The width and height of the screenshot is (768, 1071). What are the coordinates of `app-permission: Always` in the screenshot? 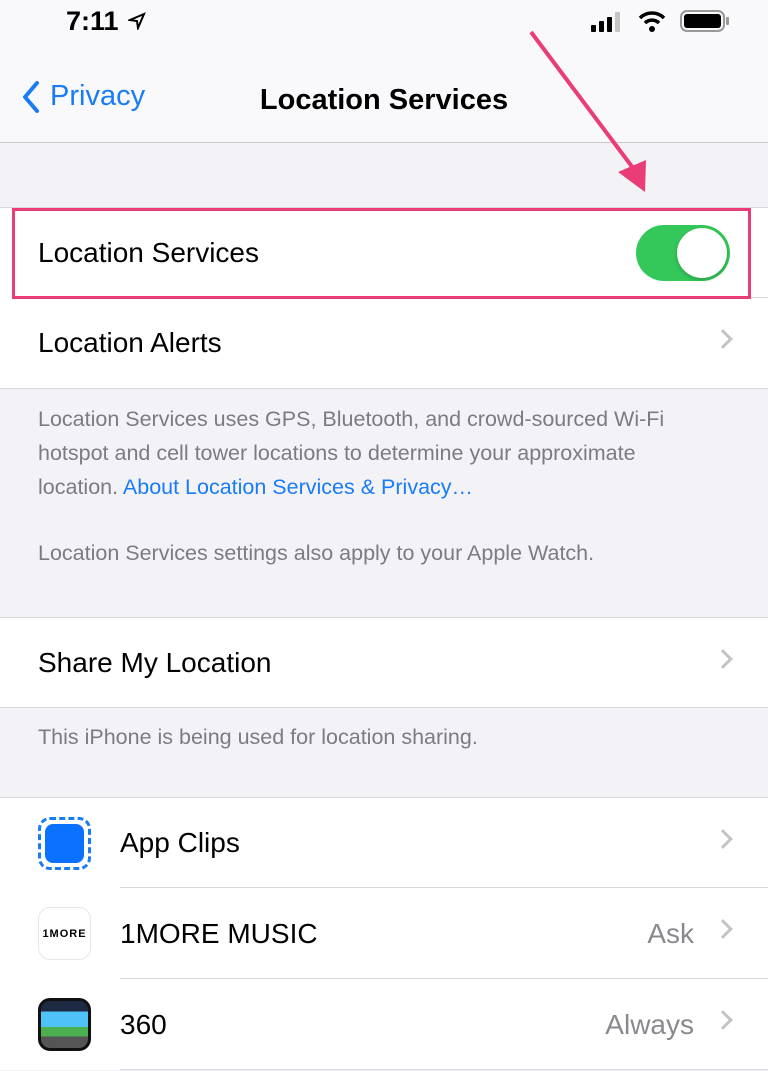 It's located at (649, 1024).